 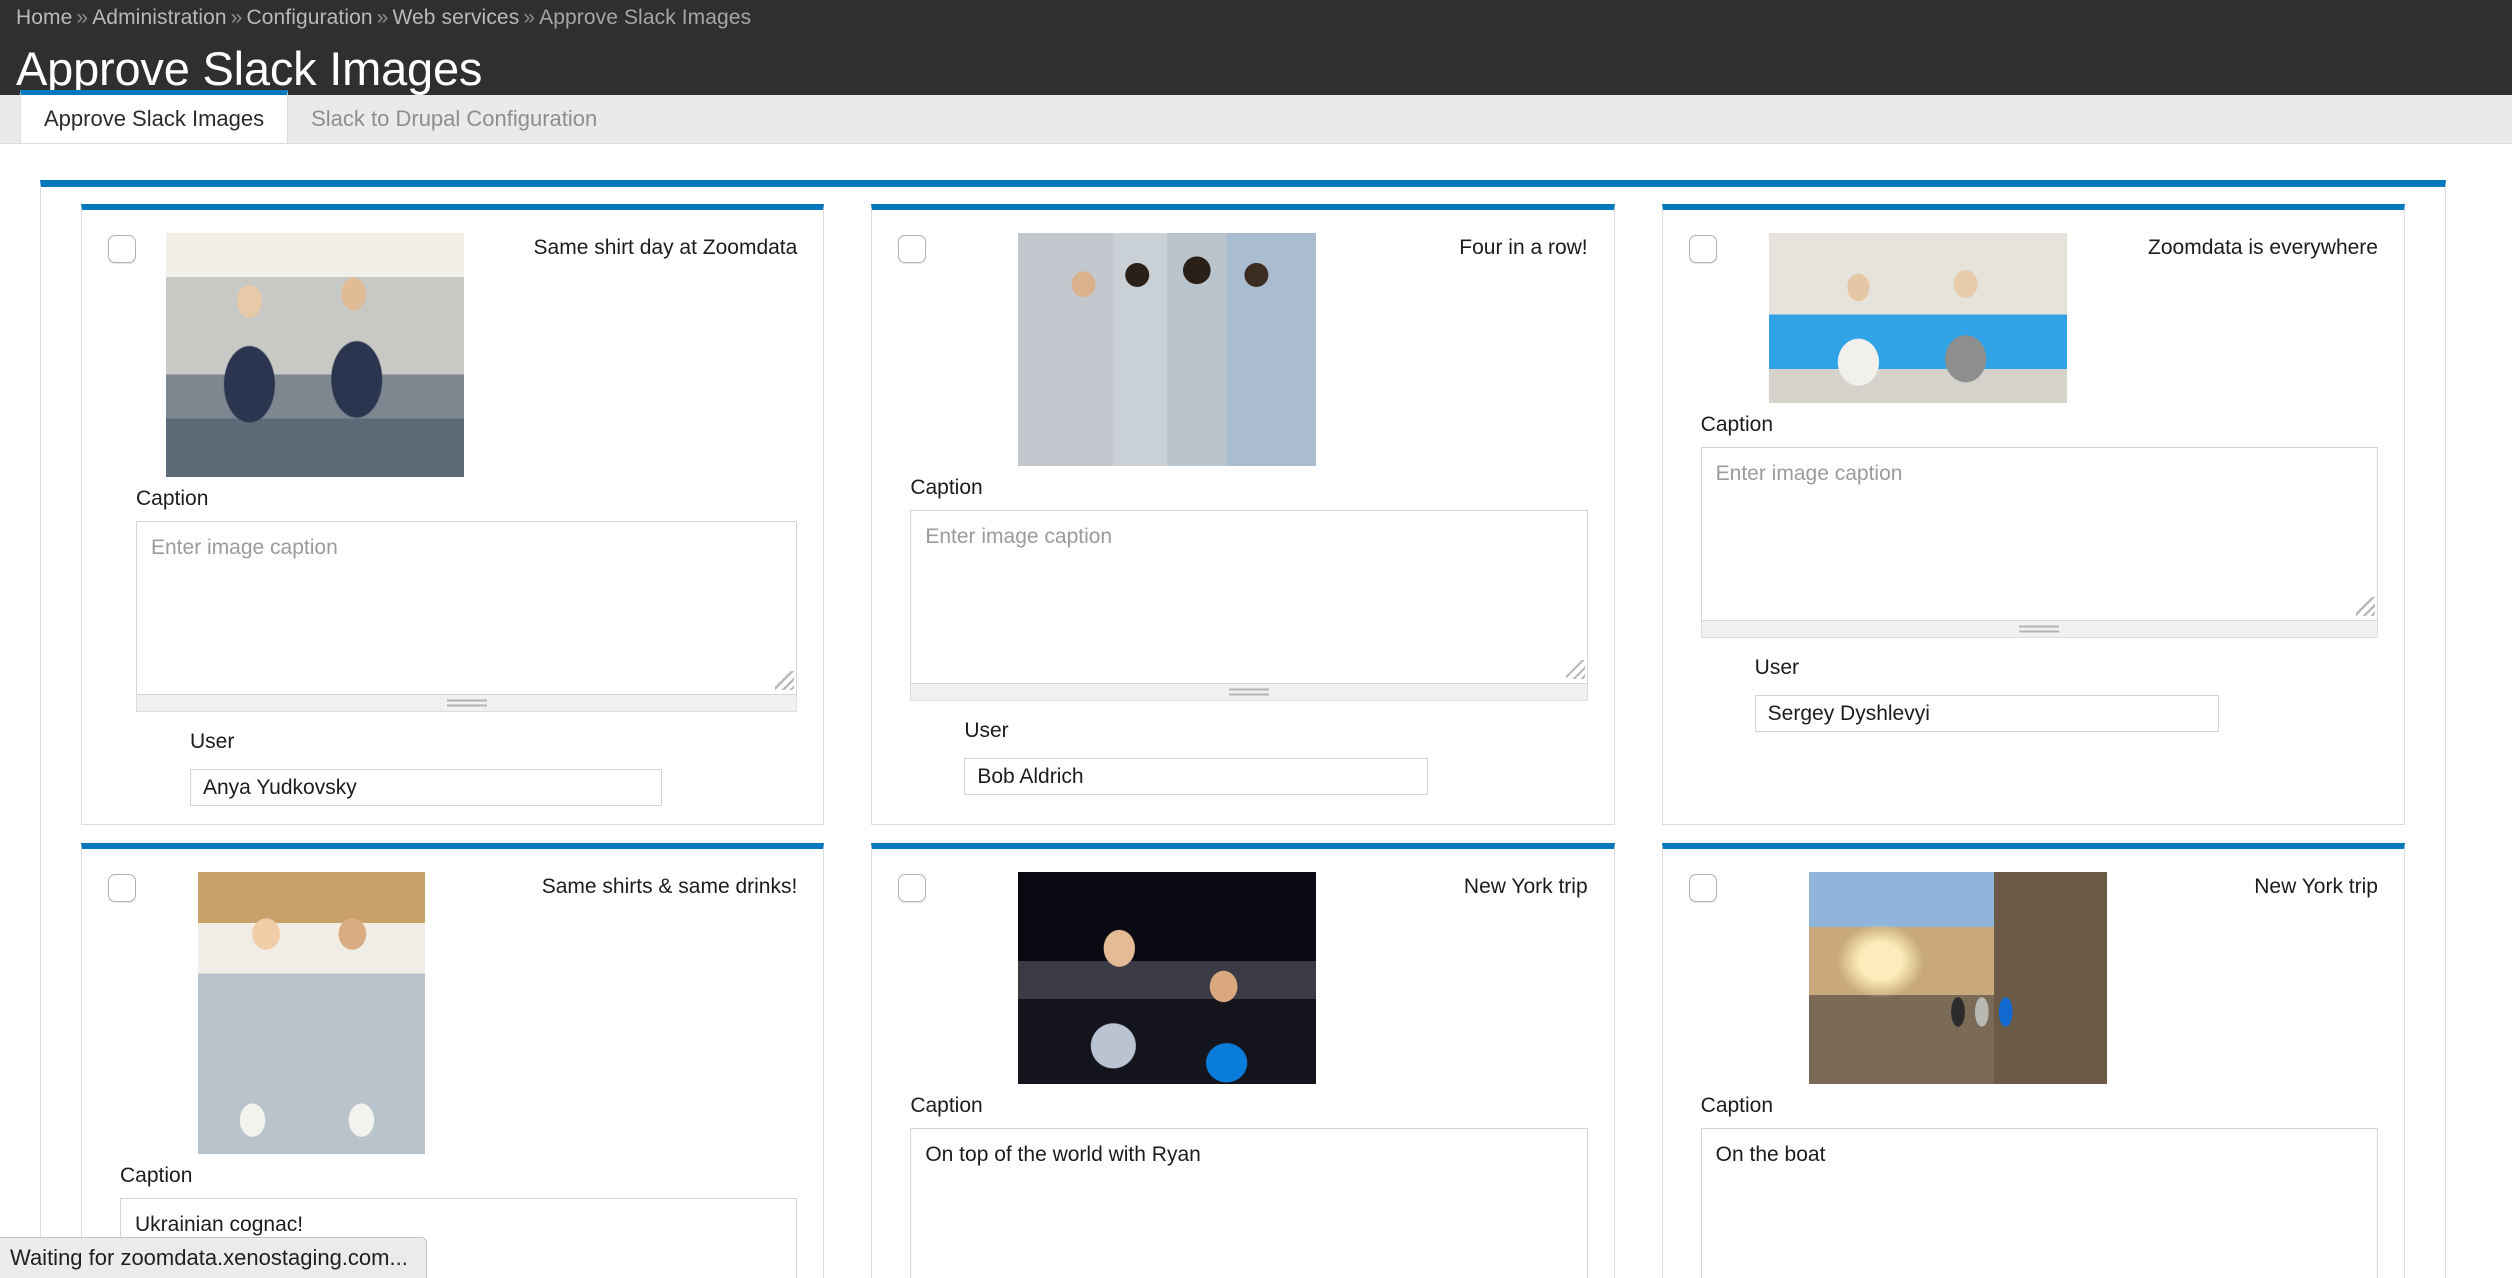 I want to click on caption-input: On the boat, so click(x=2039, y=1203).